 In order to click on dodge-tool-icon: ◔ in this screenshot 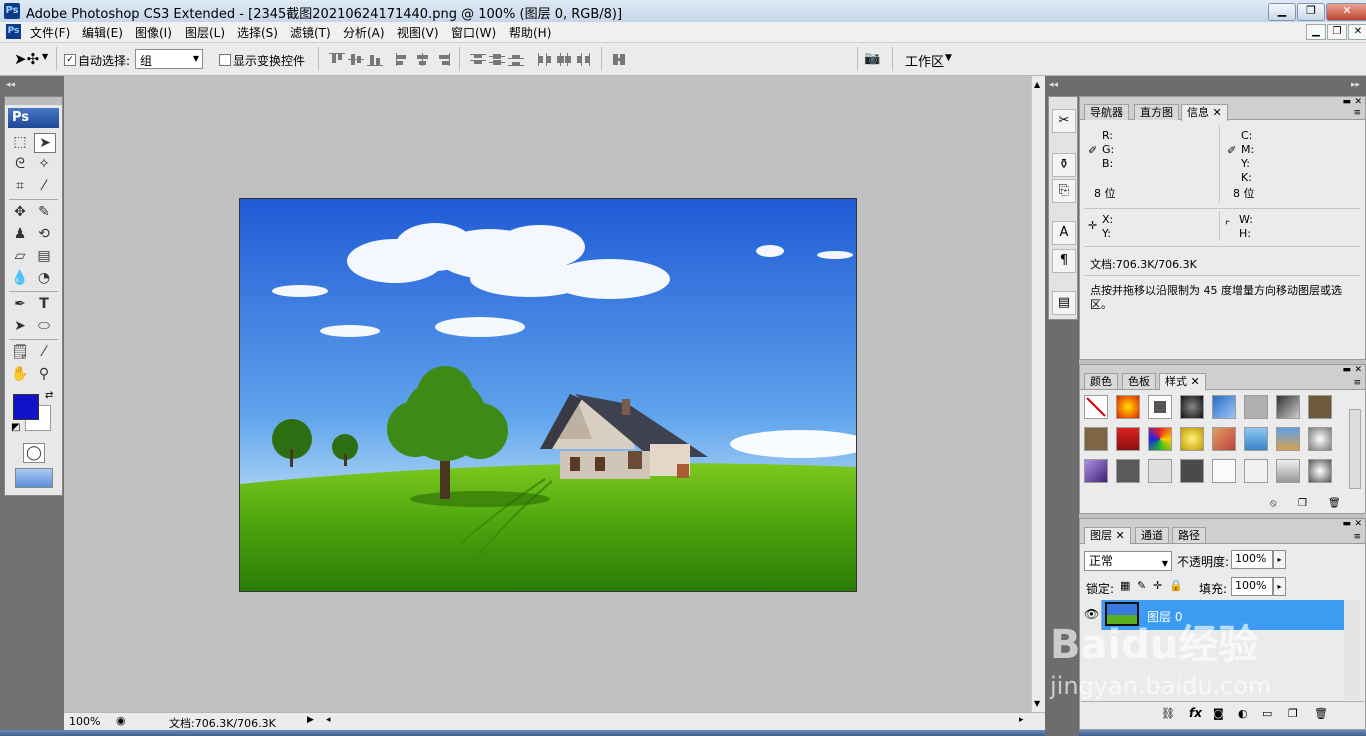, I will do `click(44, 278)`.